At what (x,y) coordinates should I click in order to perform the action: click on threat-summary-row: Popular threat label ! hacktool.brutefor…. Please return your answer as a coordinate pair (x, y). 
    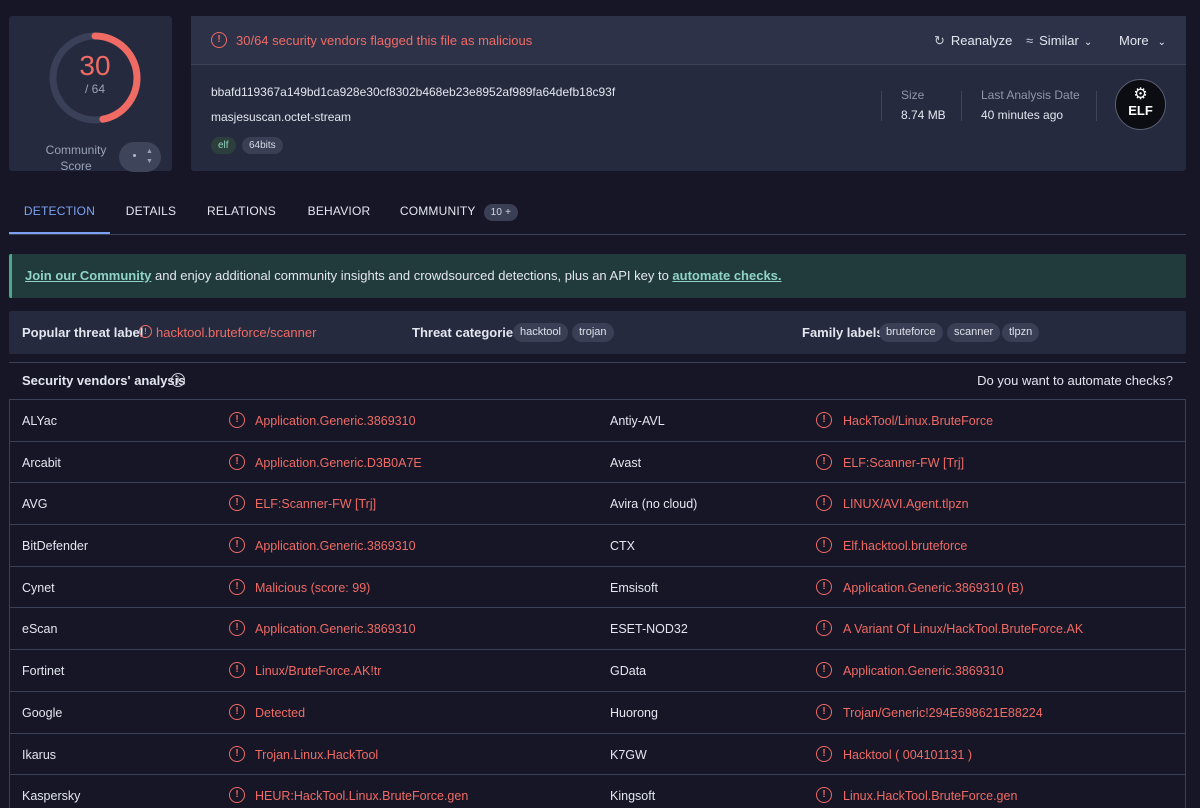
    Looking at the image, I should click on (597, 332).